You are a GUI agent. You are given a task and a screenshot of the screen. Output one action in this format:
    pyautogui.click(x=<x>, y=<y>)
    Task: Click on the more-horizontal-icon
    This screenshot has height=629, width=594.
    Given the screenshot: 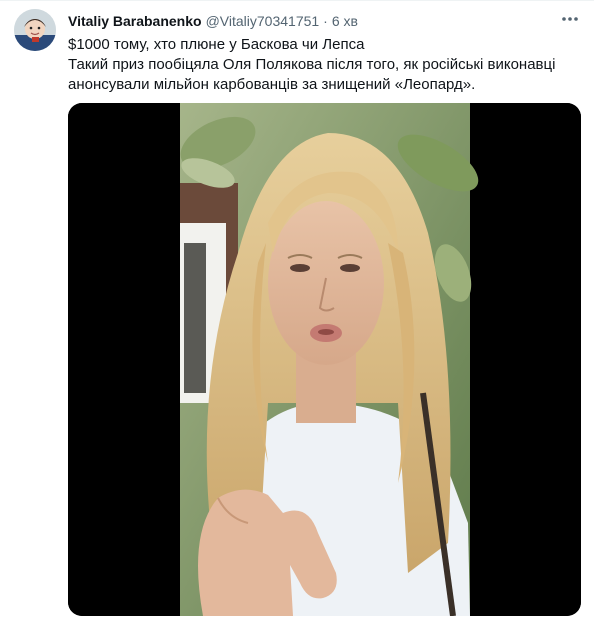 What is the action you would take?
    pyautogui.click(x=570, y=19)
    